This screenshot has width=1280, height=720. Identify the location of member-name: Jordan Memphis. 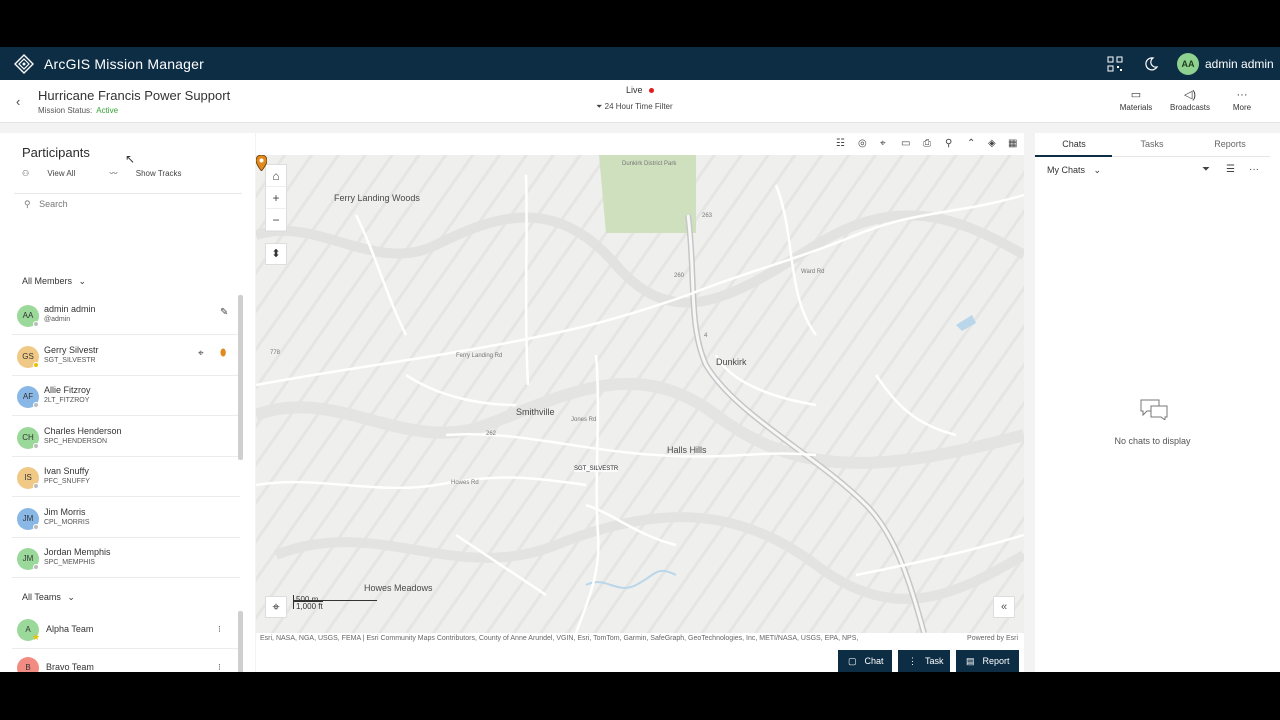
(77, 552).